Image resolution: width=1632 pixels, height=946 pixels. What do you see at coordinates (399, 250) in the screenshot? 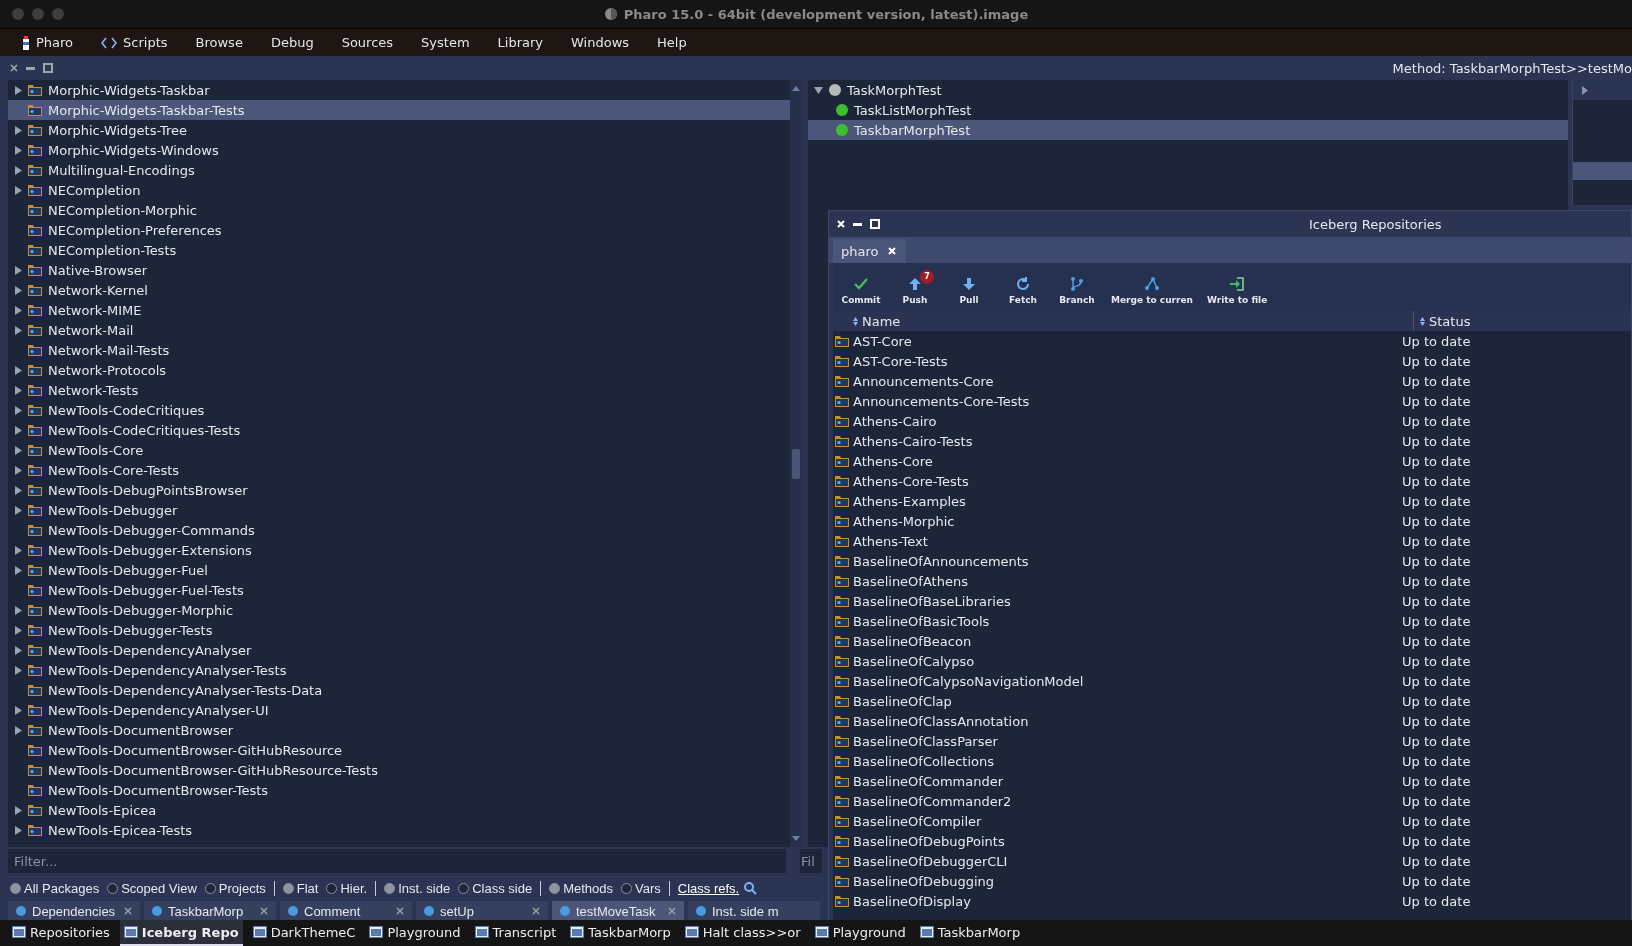
I see `package-item: NECompletion-Tests` at bounding box center [399, 250].